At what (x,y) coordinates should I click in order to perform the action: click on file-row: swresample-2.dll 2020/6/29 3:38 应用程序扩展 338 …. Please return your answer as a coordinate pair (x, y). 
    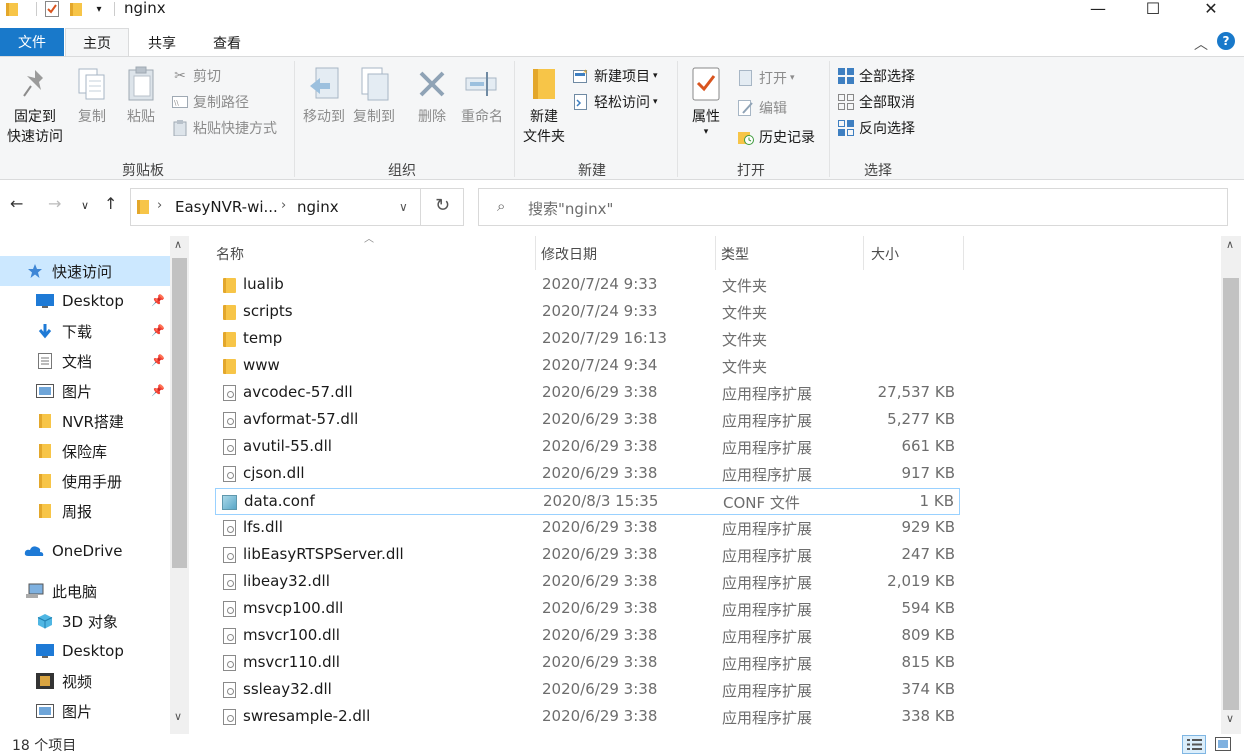
    Looking at the image, I should click on (587, 717).